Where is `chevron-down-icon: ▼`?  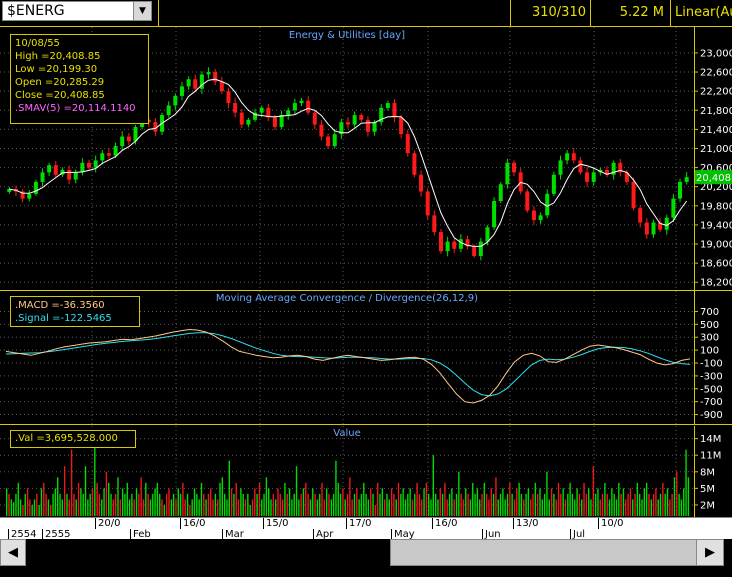 chevron-down-icon: ▼ is located at coordinates (142, 11).